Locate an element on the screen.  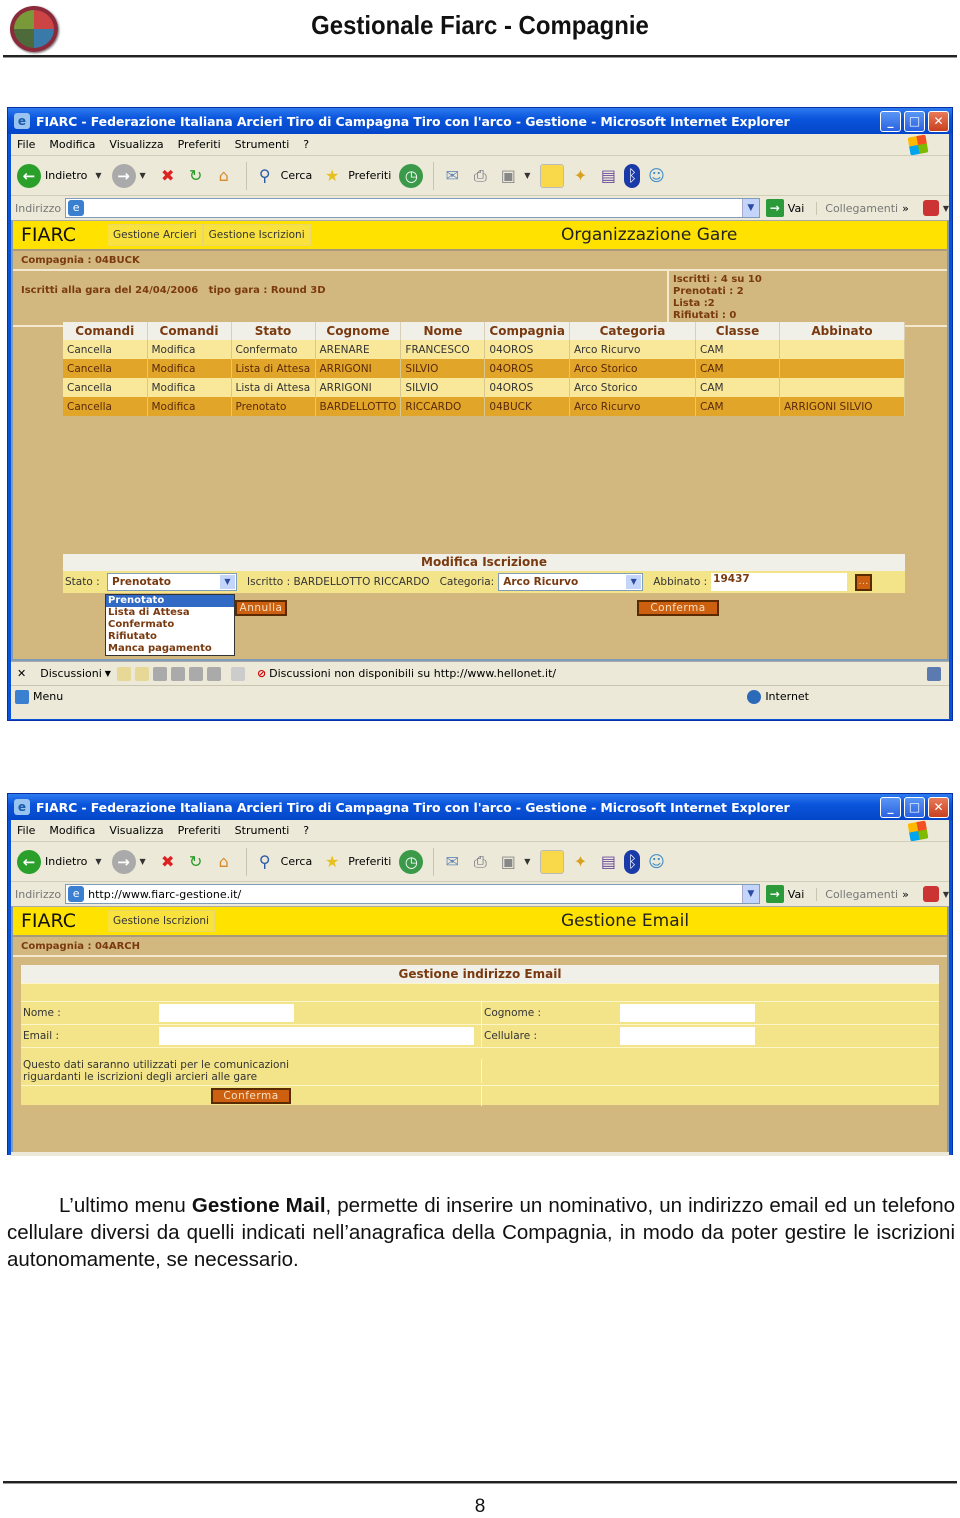
cellulare-input is located at coordinates (687, 1036).